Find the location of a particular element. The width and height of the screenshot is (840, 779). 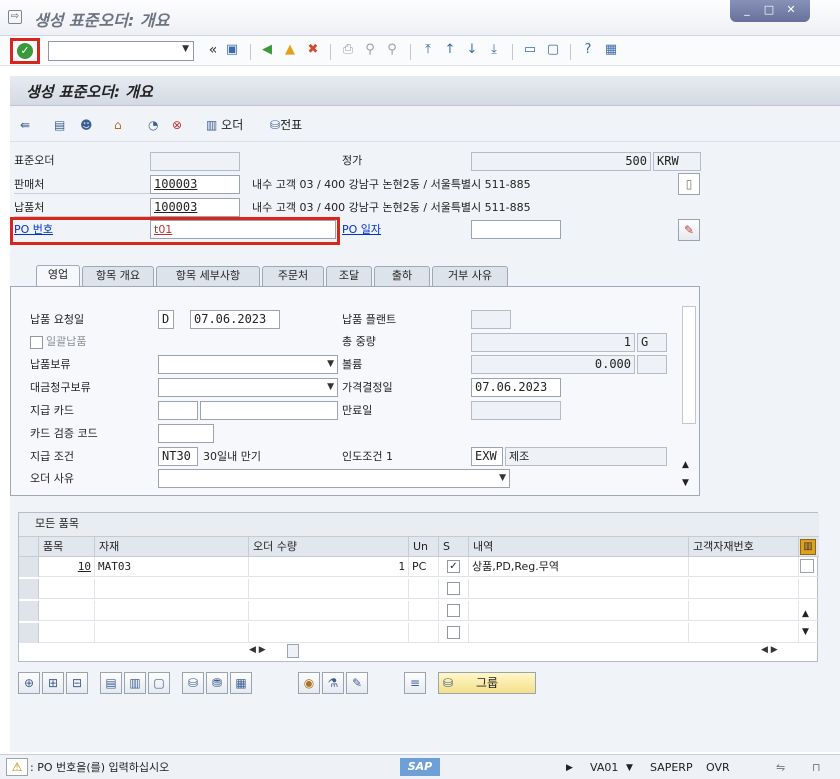

reject-icon: ⊗ is located at coordinates (177, 125).